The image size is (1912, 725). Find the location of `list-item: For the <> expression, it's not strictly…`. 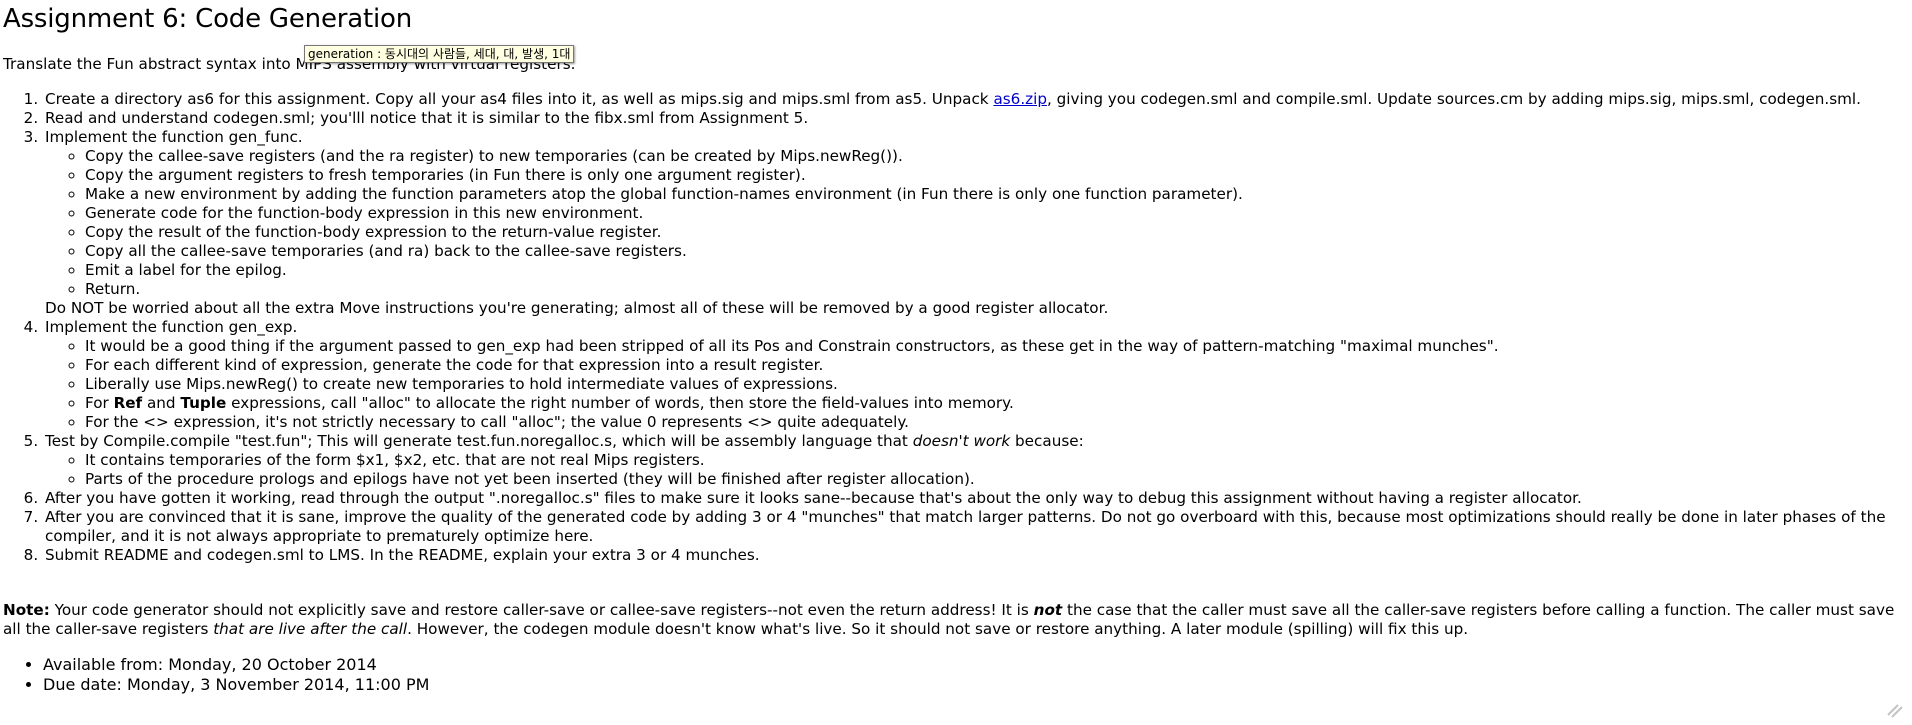

list-item: For the <> expression, it's not strictly… is located at coordinates (996, 422).